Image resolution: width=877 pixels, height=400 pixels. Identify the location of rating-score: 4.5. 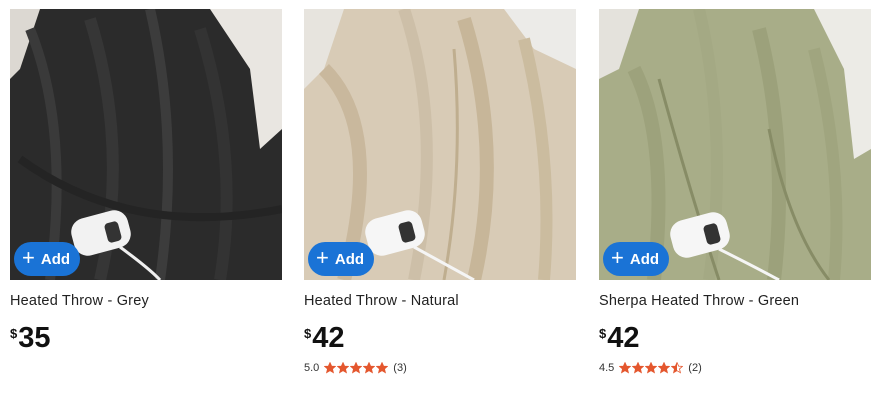
(607, 368).